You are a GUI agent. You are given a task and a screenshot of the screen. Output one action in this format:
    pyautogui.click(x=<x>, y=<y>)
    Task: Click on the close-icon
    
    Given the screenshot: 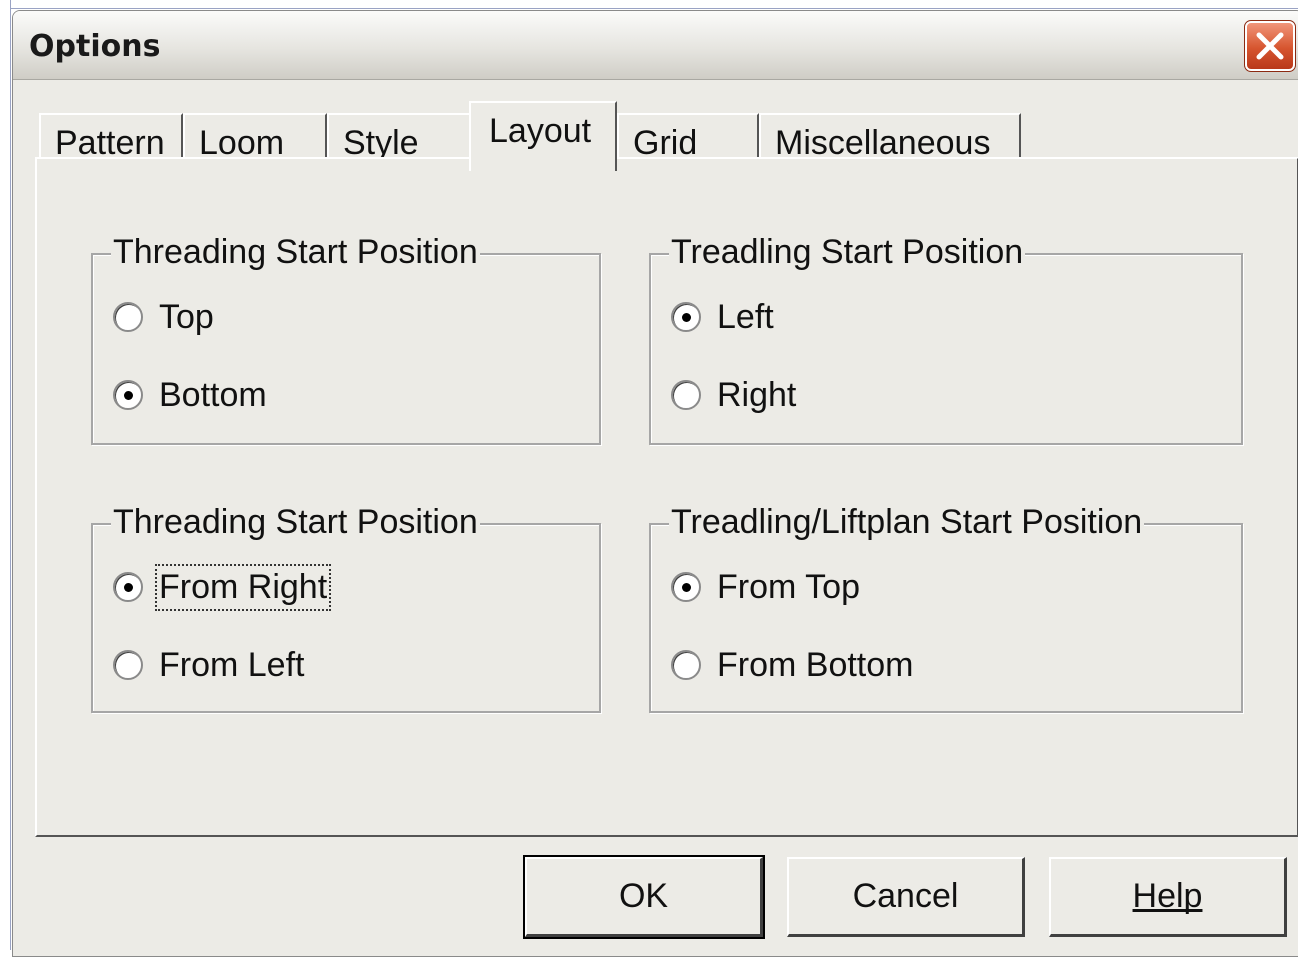 What is the action you would take?
    pyautogui.click(x=1270, y=46)
    